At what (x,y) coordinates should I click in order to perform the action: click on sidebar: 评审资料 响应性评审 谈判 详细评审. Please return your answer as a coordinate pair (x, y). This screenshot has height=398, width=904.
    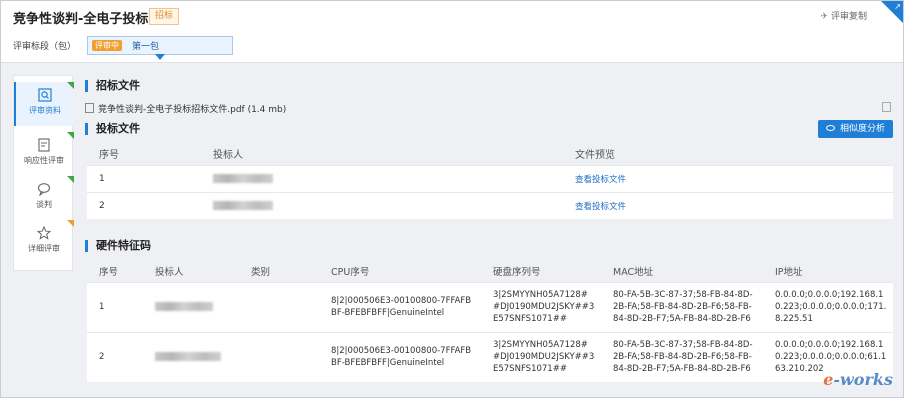
    Looking at the image, I should click on (43, 173).